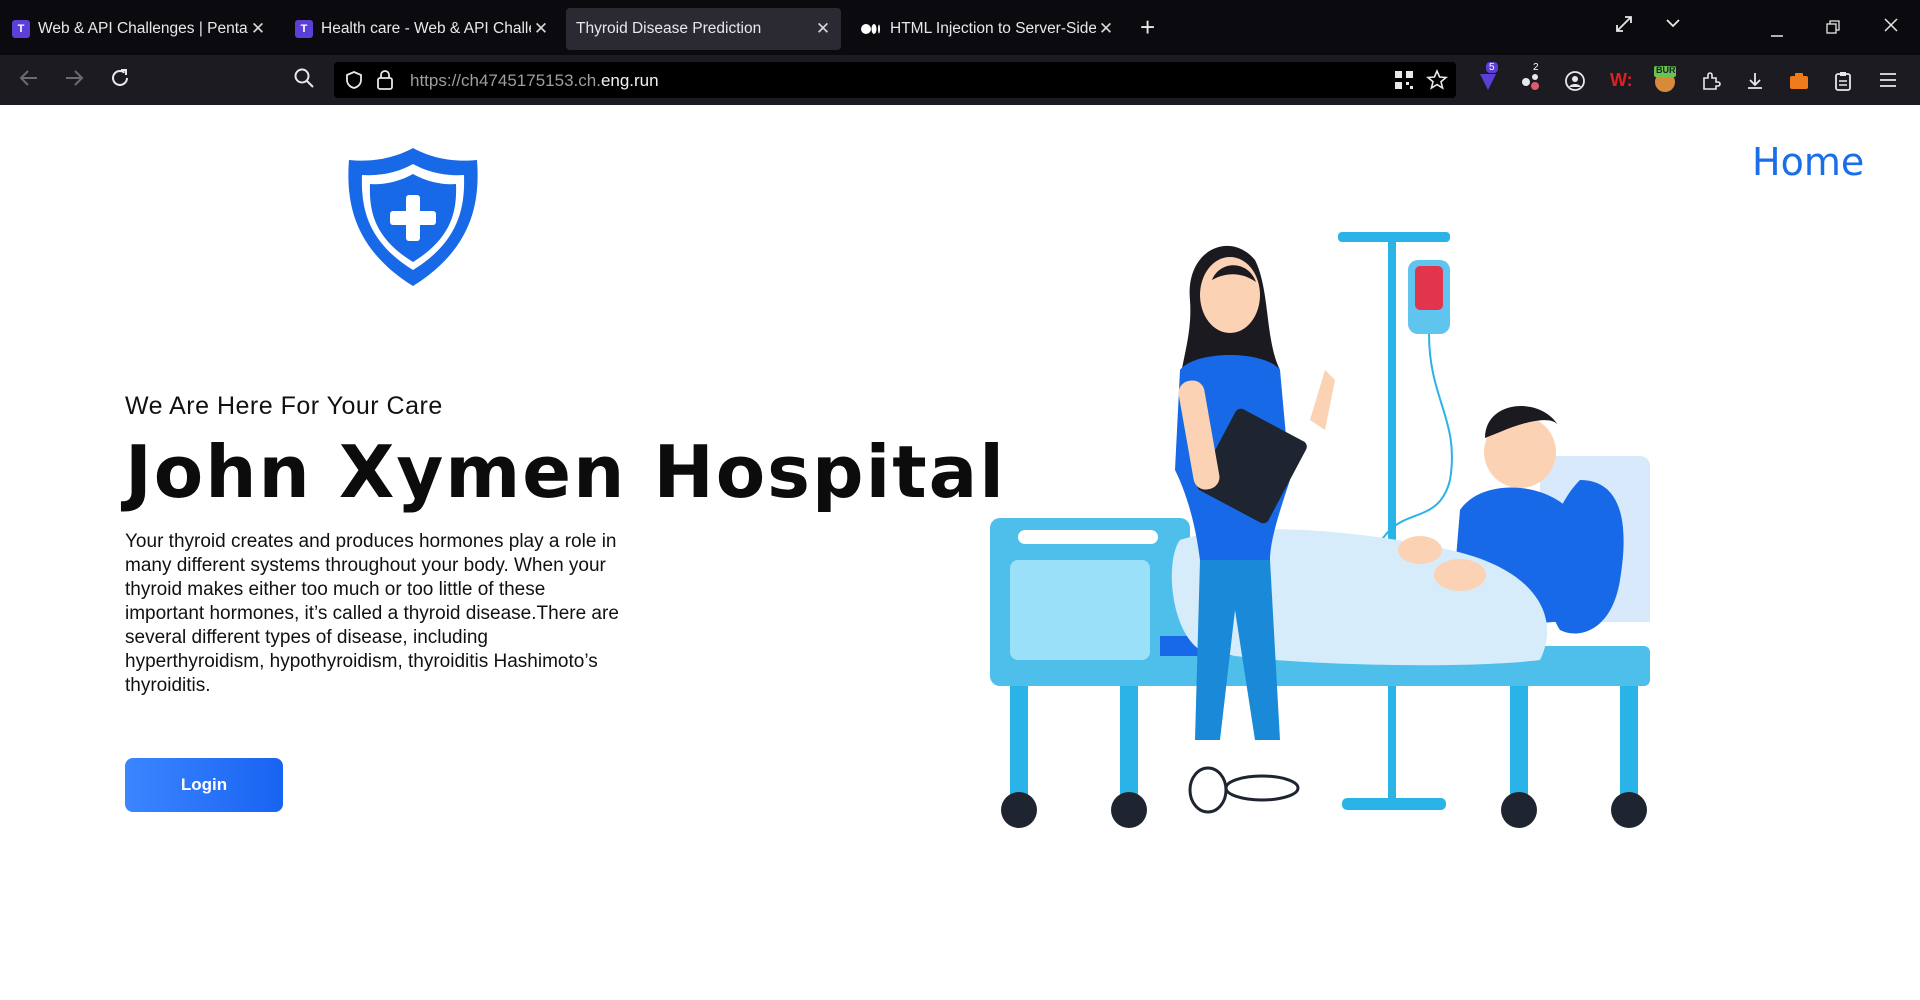 The height and width of the screenshot is (1000, 1920). Describe the element at coordinates (1808, 162) in the screenshot. I see `nav-home-link: Home` at that location.